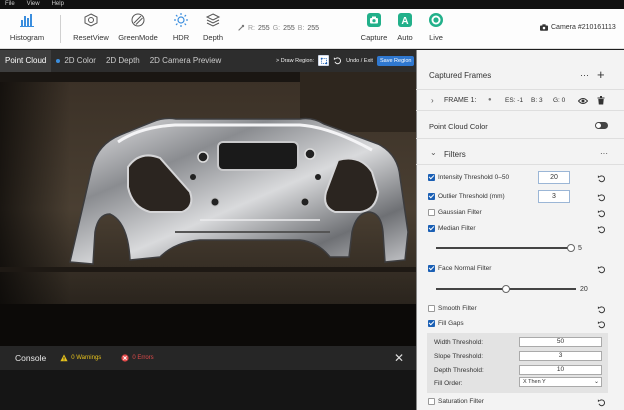 This screenshot has width=624, height=410. What do you see at coordinates (186, 61) in the screenshot?
I see `tab-2d-camera-preview: 2D Camera Preview` at bounding box center [186, 61].